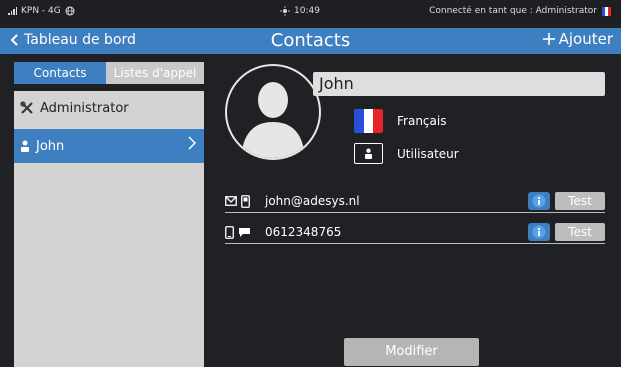 The image size is (621, 367). I want to click on connection-text: Connecté en tant que : Administrator, so click(513, 11).